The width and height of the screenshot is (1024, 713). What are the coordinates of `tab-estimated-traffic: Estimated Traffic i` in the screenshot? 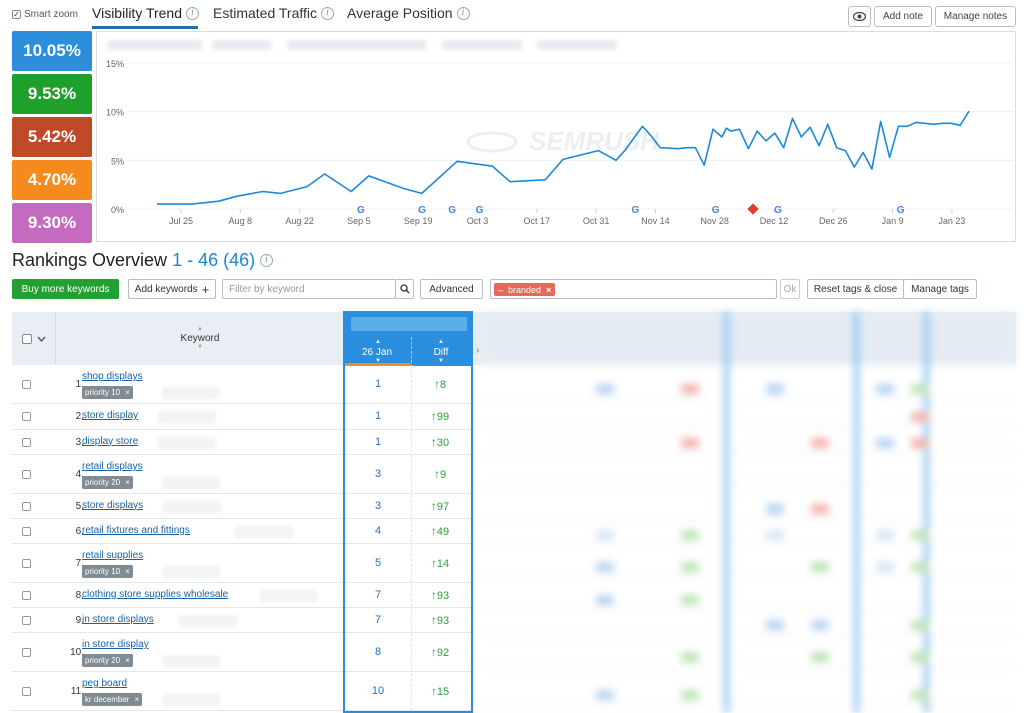 It's located at (274, 13).